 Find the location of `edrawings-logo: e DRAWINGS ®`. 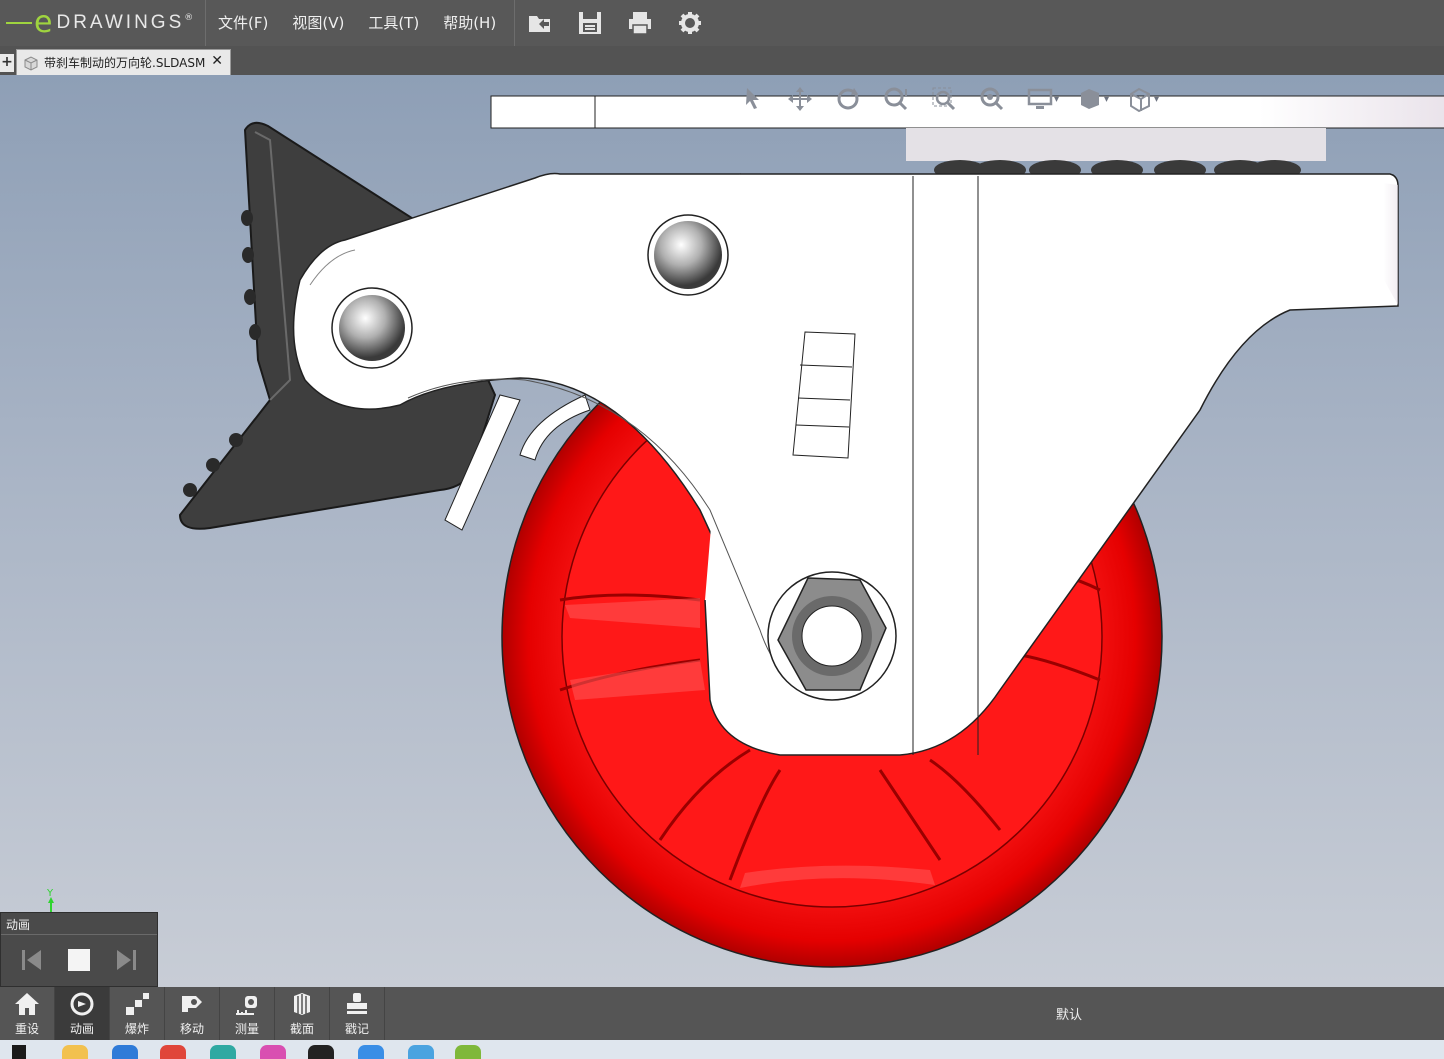

edrawings-logo: e DRAWINGS ® is located at coordinates (103, 23).